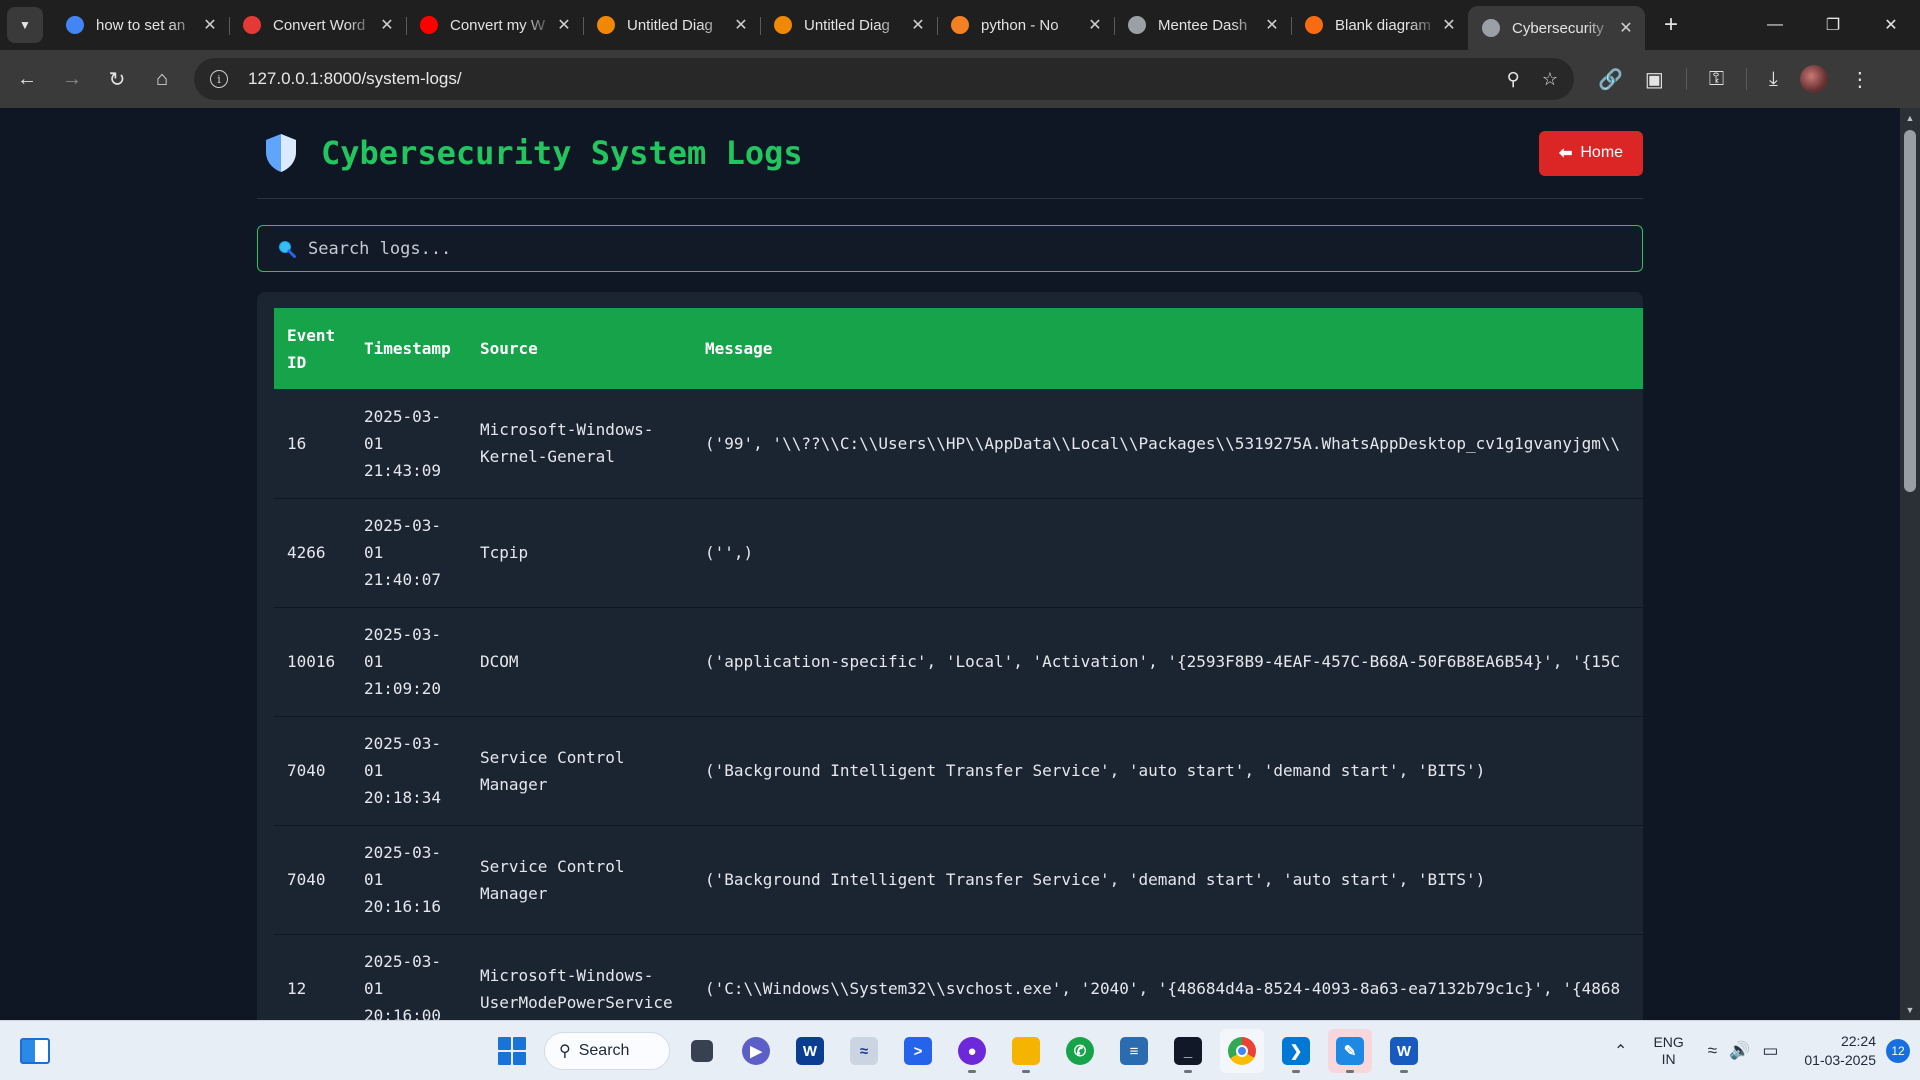 Image resolution: width=1920 pixels, height=1080 pixels. What do you see at coordinates (1712, 1051) in the screenshot?
I see `wifi-icon: ≈` at bounding box center [1712, 1051].